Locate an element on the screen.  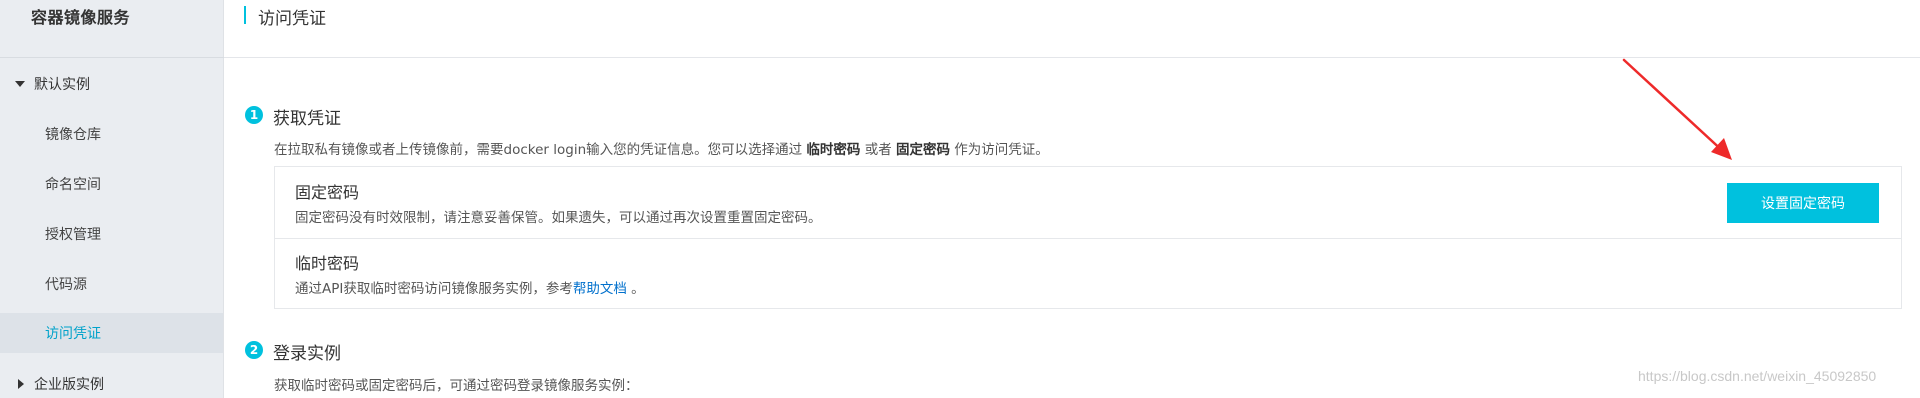
annotation-arrow is located at coordinates (1677, 109).